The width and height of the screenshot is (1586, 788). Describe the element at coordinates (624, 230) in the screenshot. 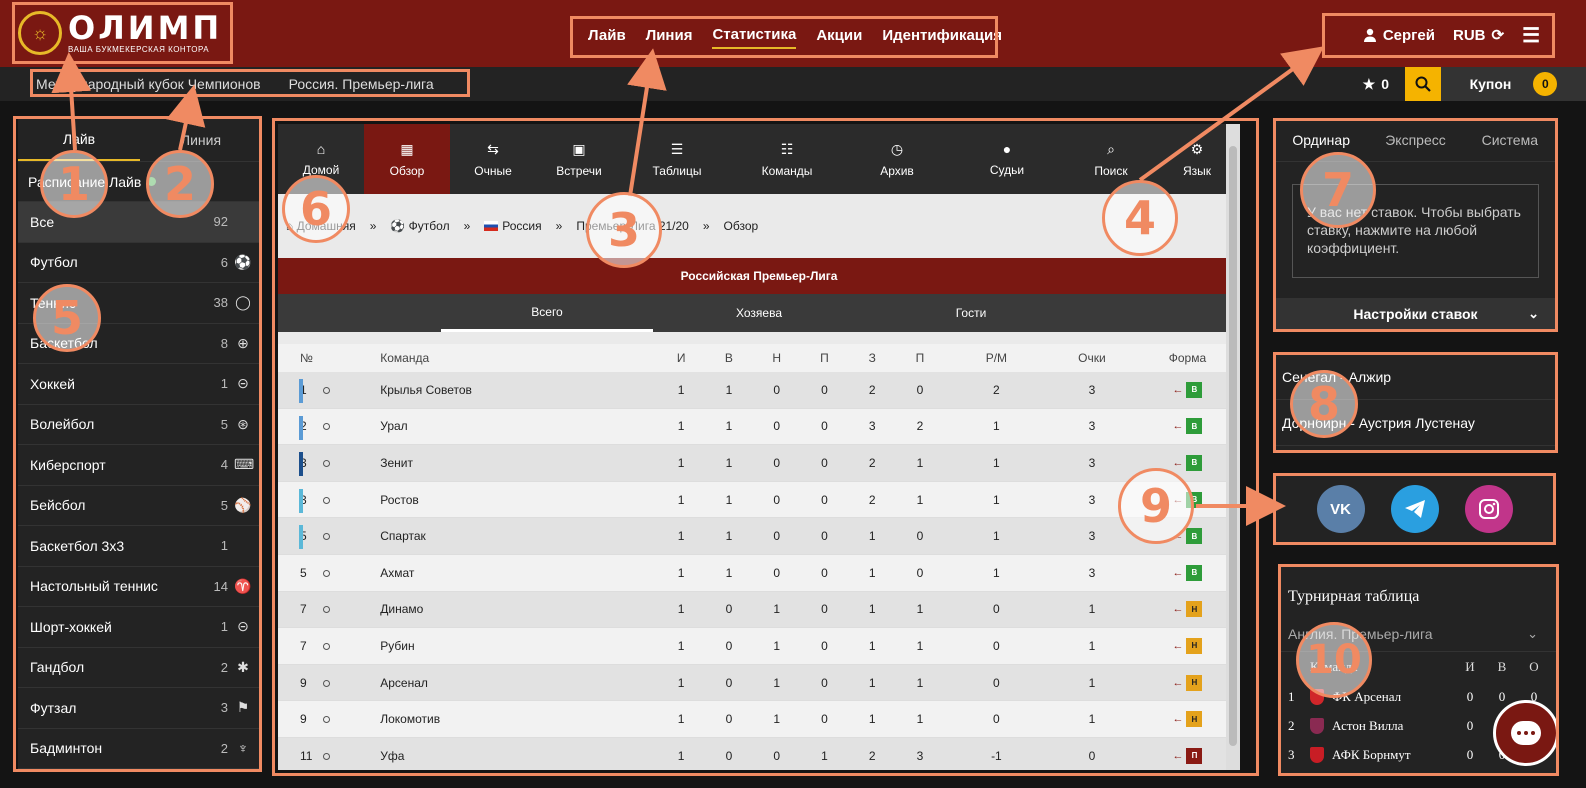

I see `annotation-marker: 3` at that location.